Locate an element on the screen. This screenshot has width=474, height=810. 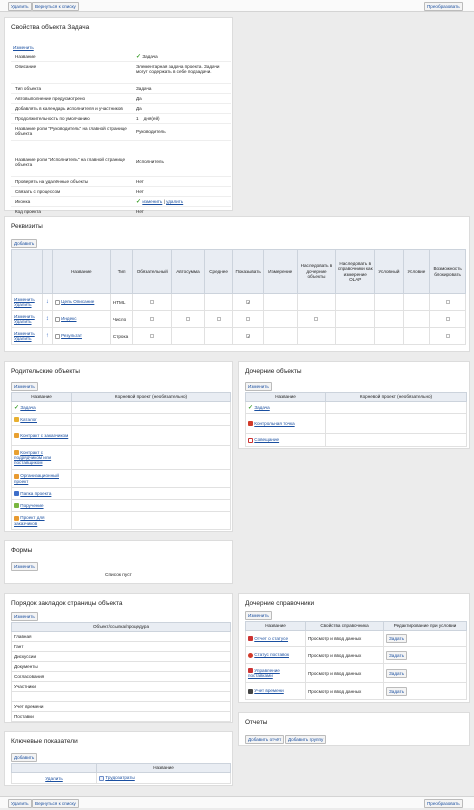
requisites-add-button: Добавить is located at coordinates (24, 243).